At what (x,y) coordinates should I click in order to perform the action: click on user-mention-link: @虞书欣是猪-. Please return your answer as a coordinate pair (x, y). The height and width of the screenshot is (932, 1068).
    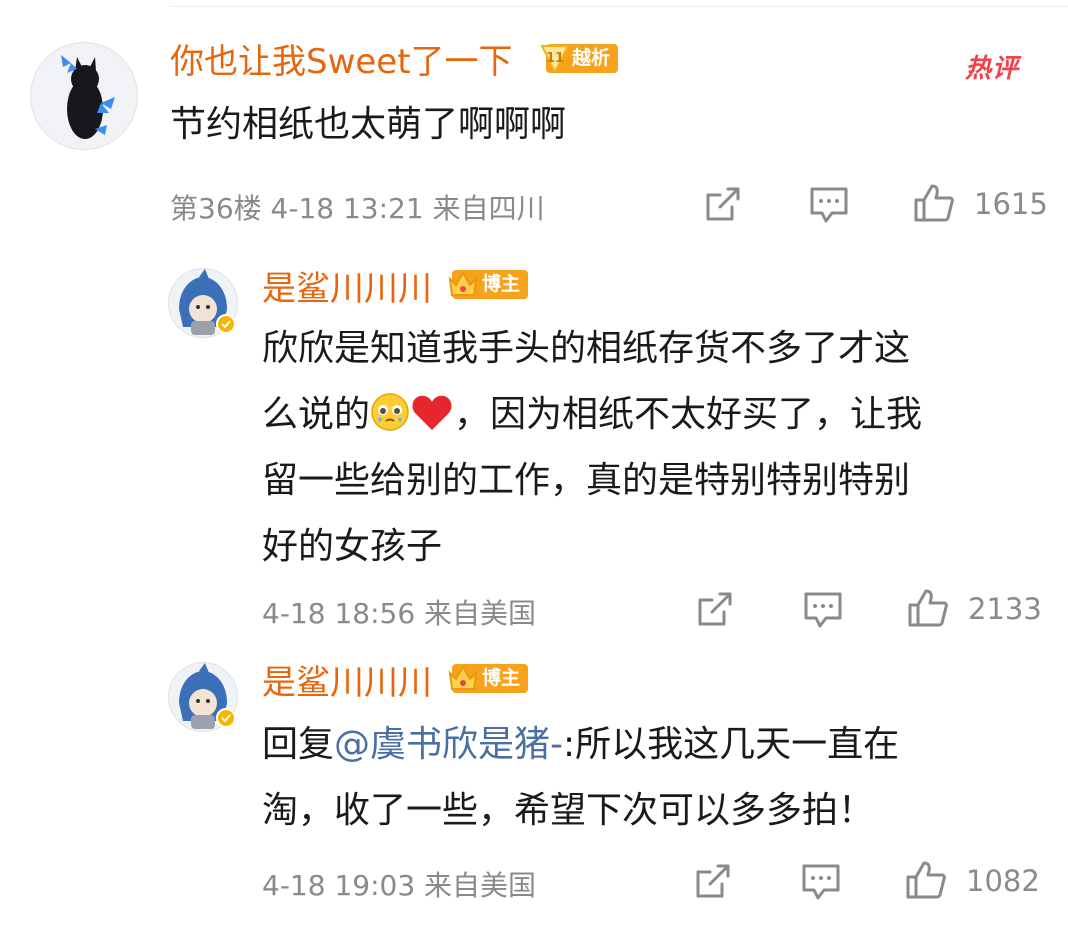
    Looking at the image, I should click on (448, 744).